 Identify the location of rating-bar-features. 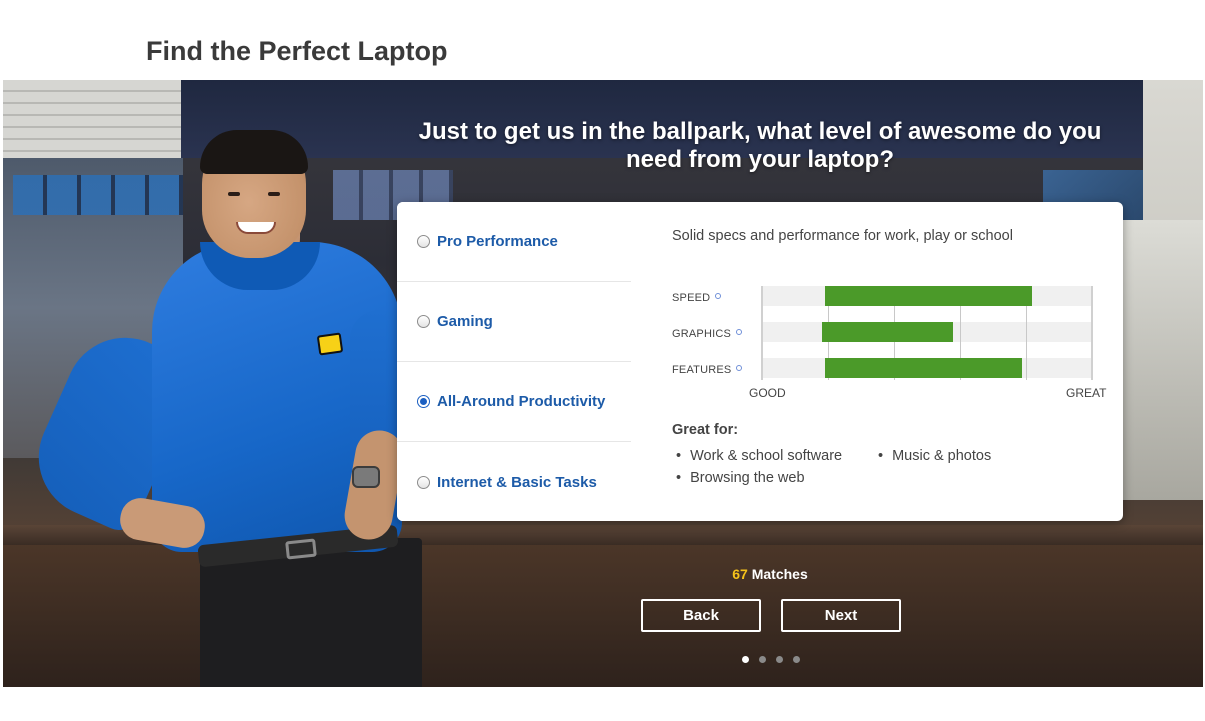
(923, 368).